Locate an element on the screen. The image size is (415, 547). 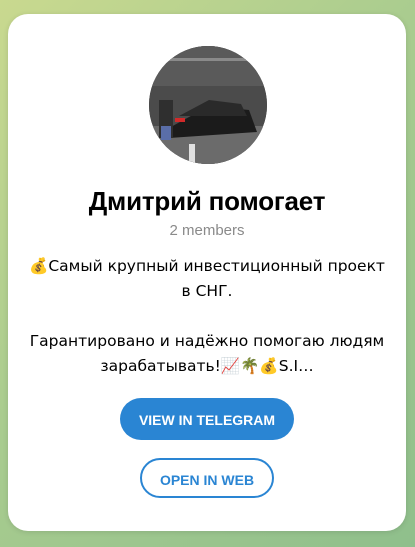
member-count: 2 members is located at coordinates (207, 230).